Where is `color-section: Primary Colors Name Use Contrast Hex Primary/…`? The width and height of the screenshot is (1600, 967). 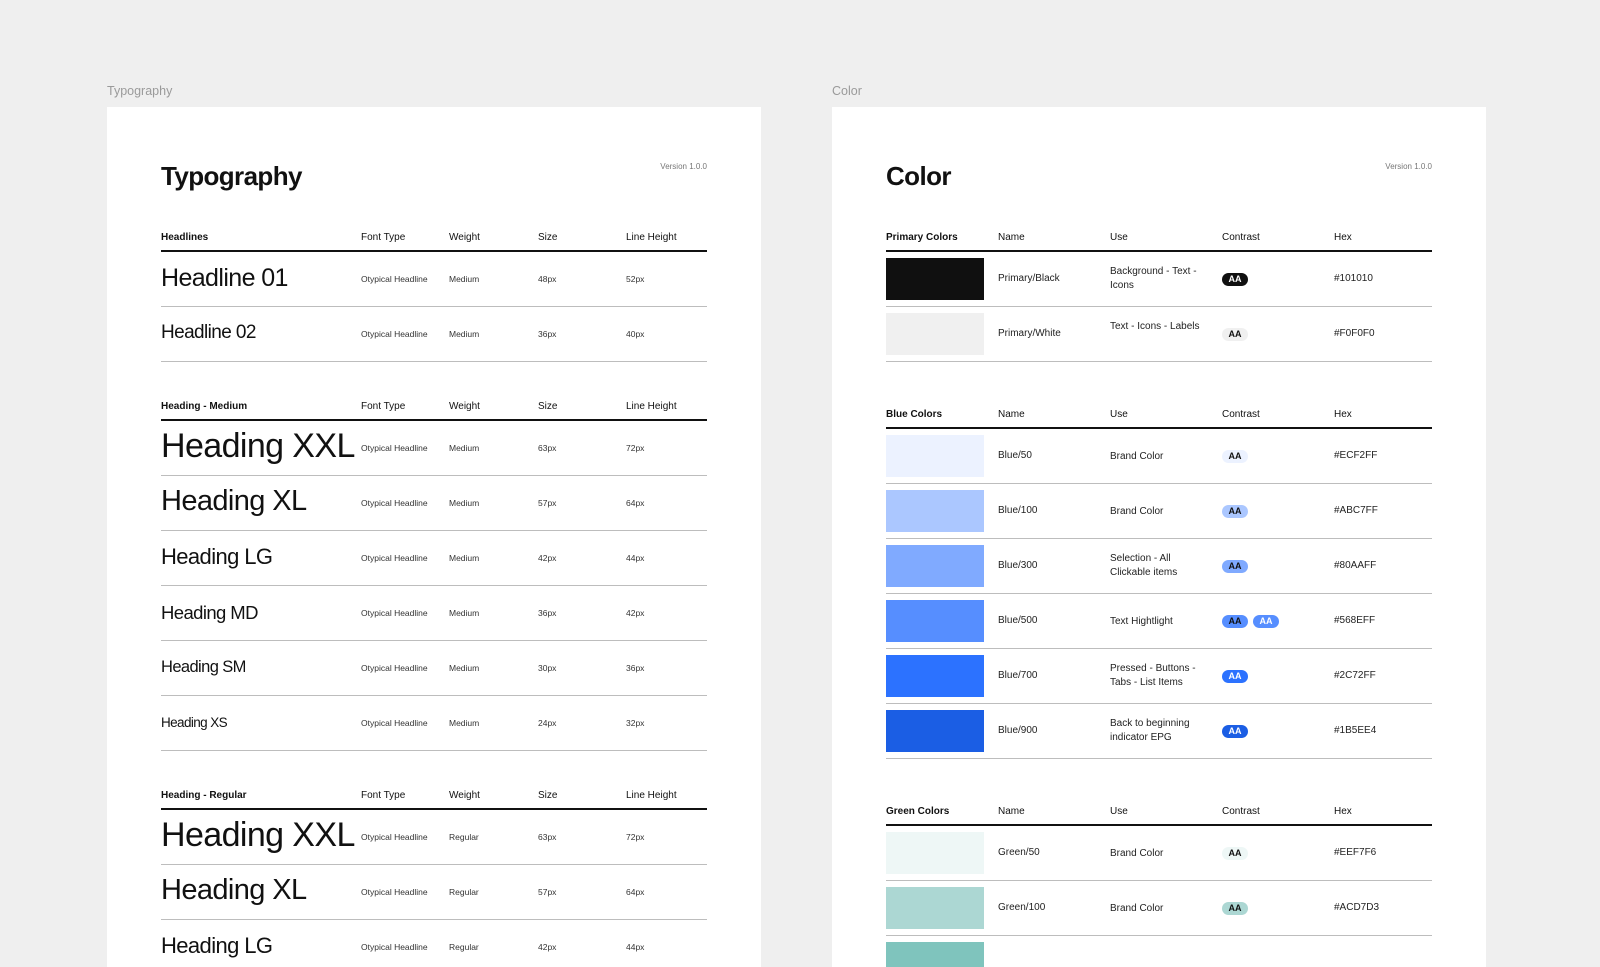
color-section: Primary Colors Name Use Contrast Hex Primary/… is located at coordinates (1159, 296).